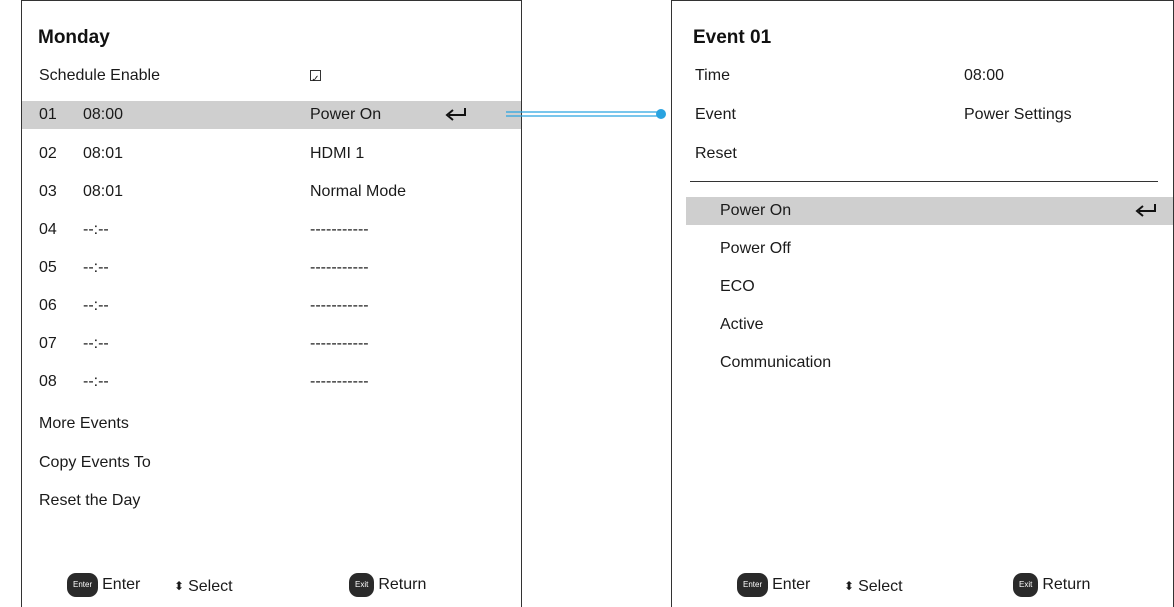  I want to click on schedule-enable-checkbox: ✓, so click(315, 77).